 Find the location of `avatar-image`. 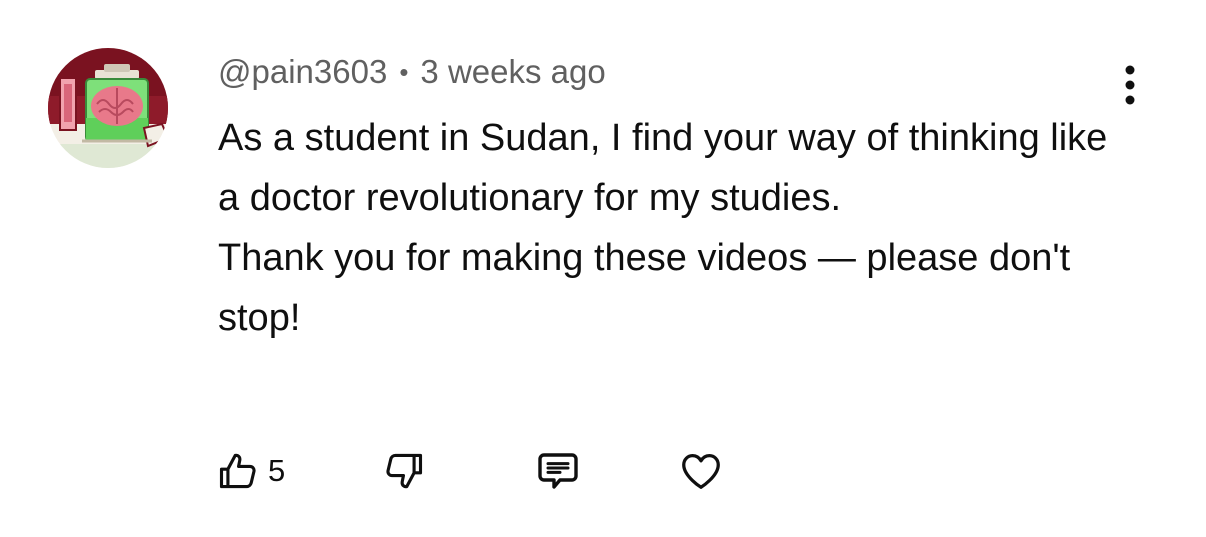

avatar-image is located at coordinates (108, 108).